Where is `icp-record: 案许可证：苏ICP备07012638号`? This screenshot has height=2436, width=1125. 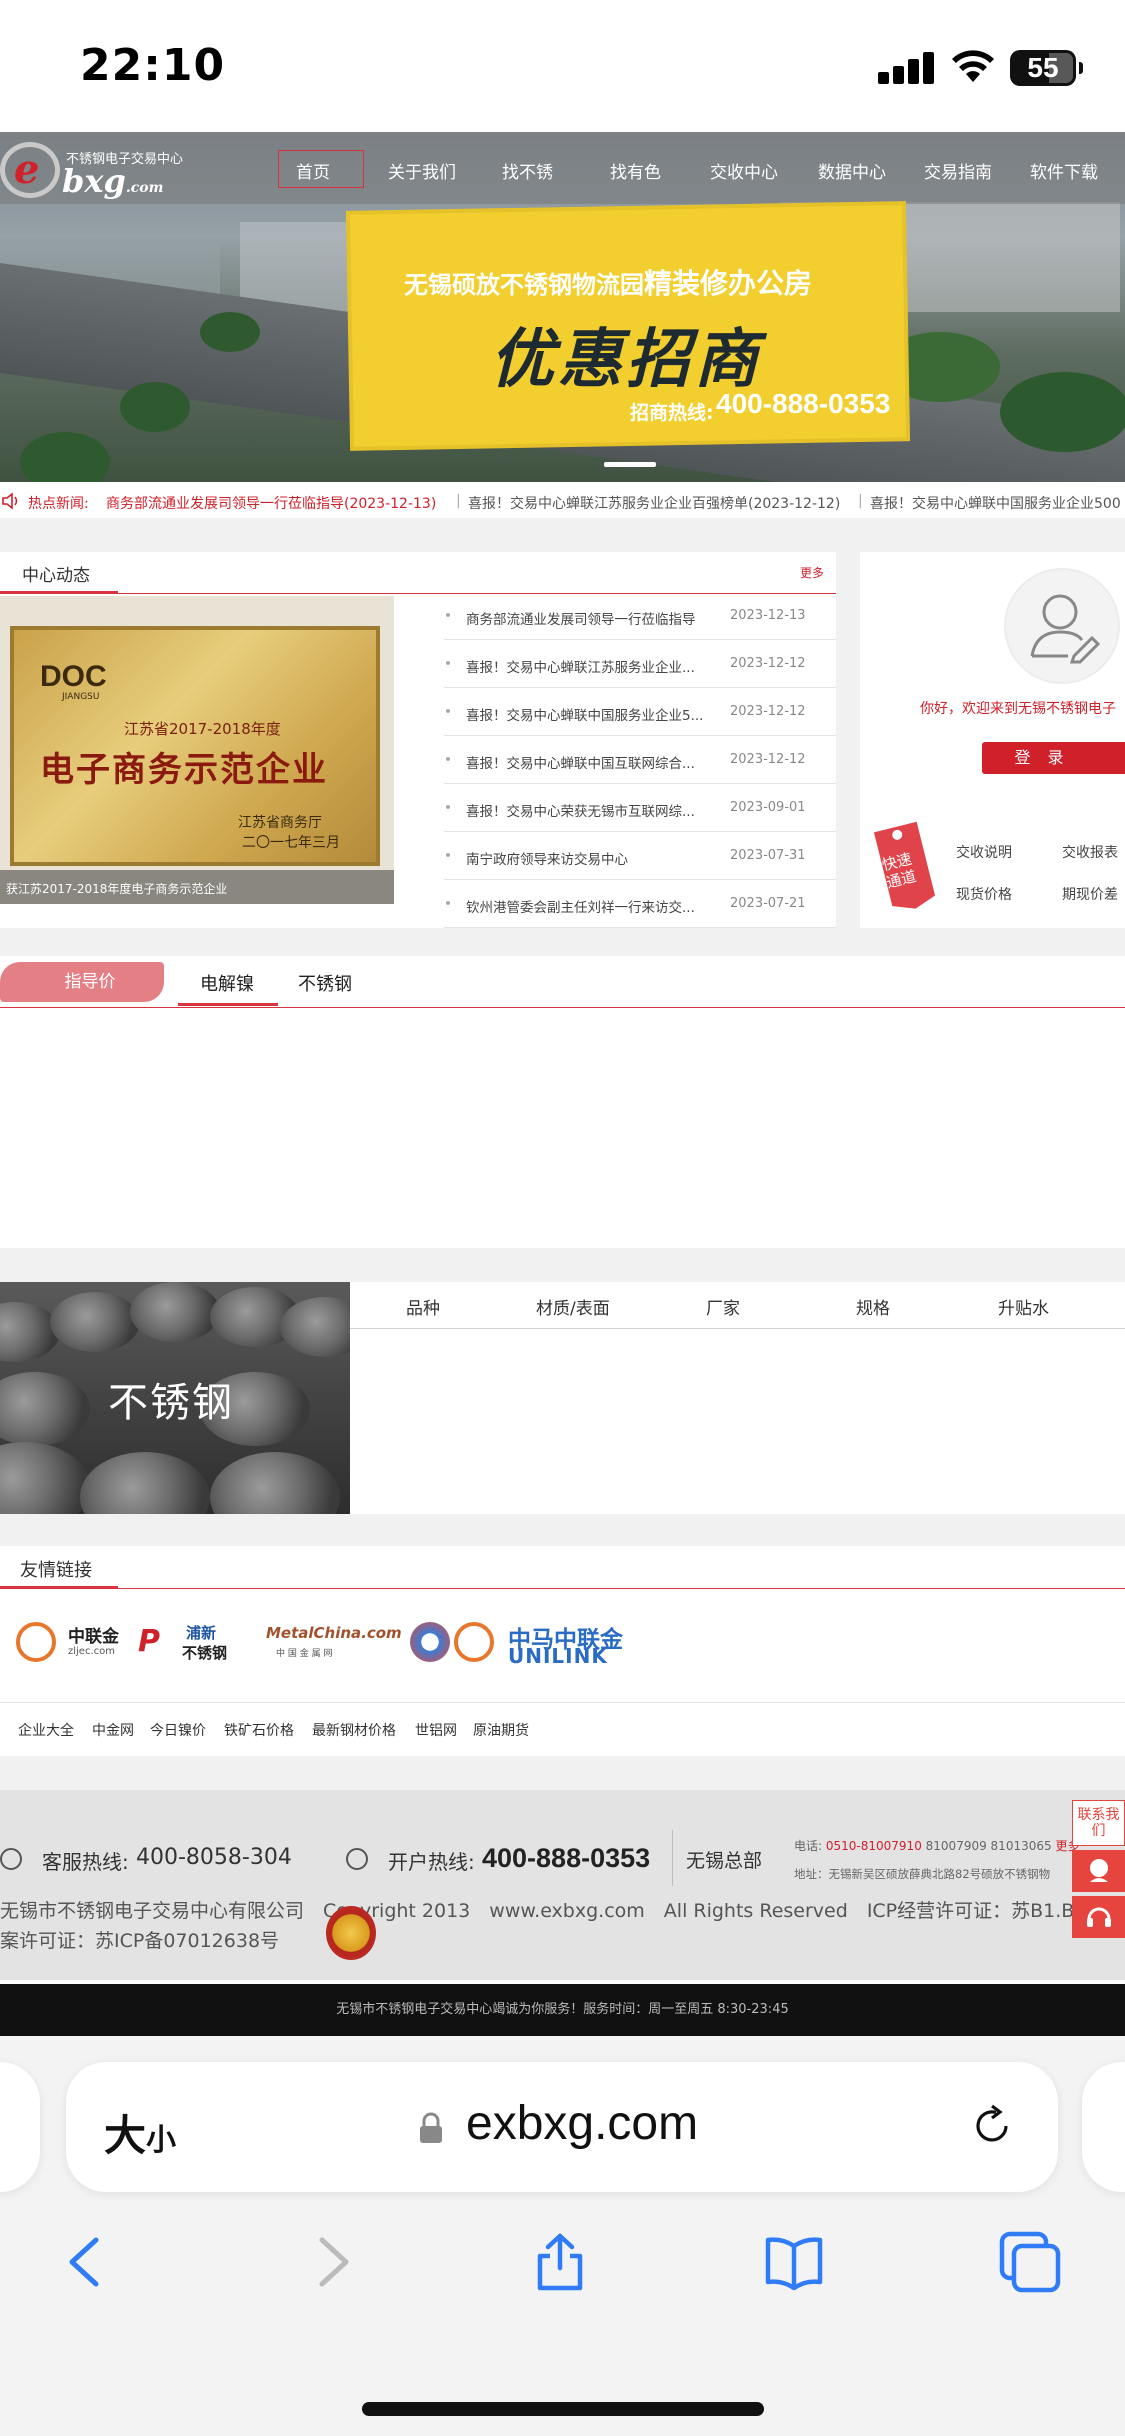
icp-record: 案许可证：苏ICP备07012638号 is located at coordinates (139, 1939).